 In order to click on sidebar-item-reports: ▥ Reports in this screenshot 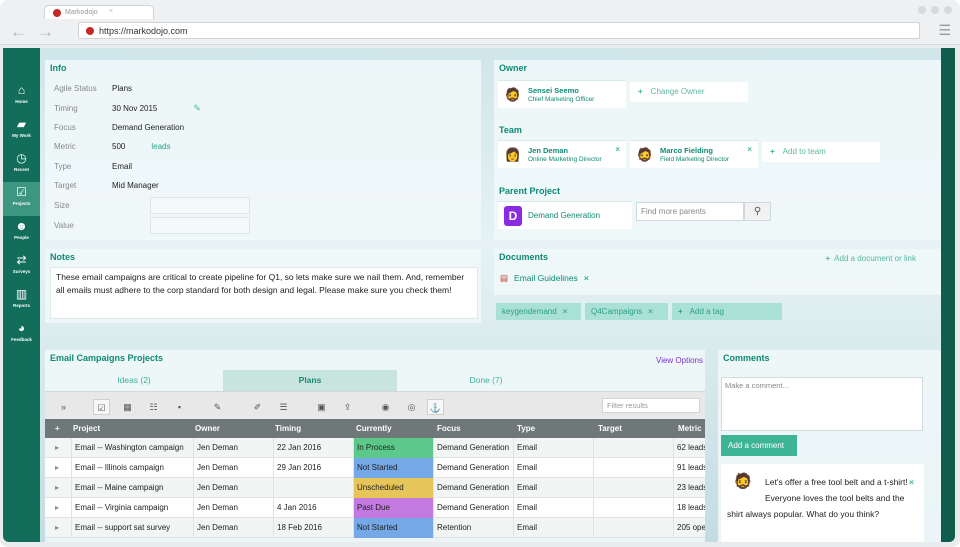, I will do `click(21, 301)`.